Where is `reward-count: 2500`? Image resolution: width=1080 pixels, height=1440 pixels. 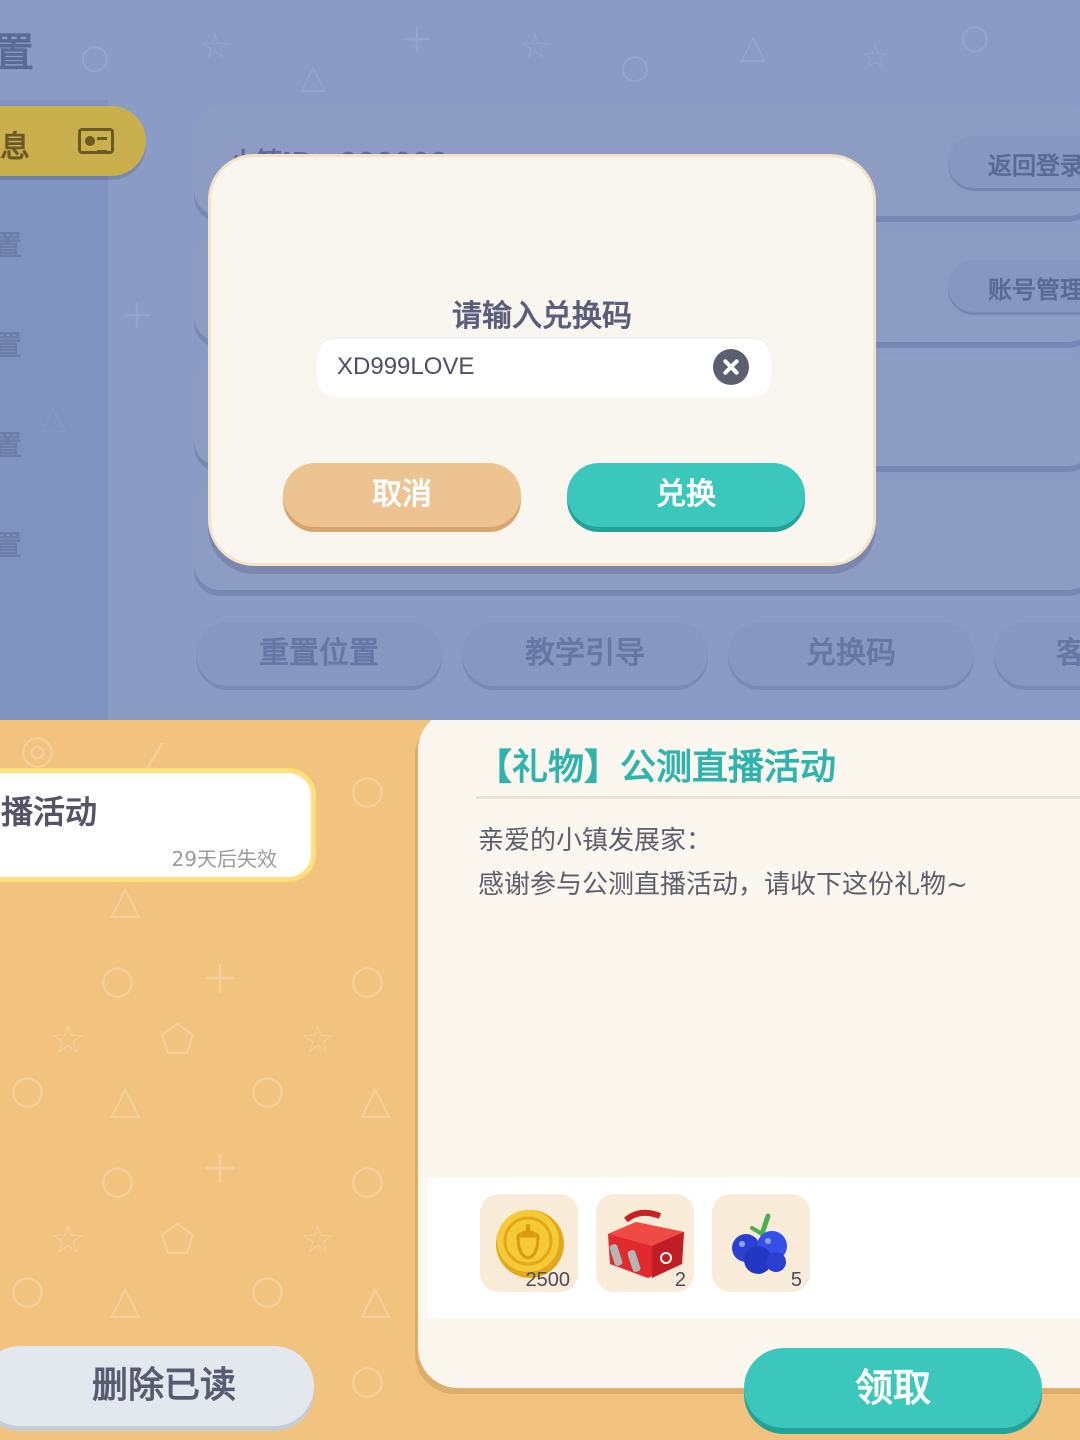
reward-count: 2500 is located at coordinates (548, 1280).